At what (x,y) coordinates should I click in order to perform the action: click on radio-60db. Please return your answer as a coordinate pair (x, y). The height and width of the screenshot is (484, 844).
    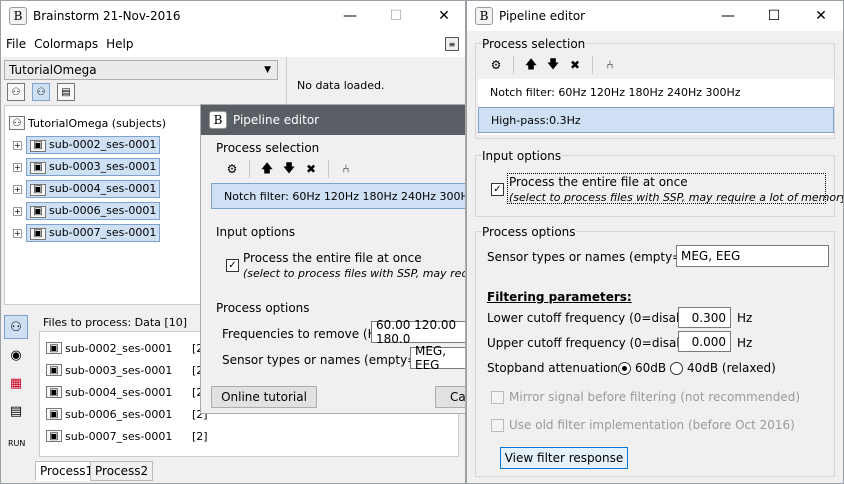
    Looking at the image, I should click on (624, 368).